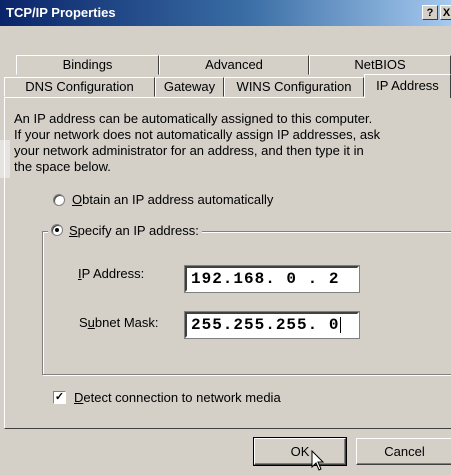 Image resolution: width=451 pixels, height=475 pixels. Describe the element at coordinates (125, 231) in the screenshot. I see `specify-ip-legend: Specify an IP address:` at that location.